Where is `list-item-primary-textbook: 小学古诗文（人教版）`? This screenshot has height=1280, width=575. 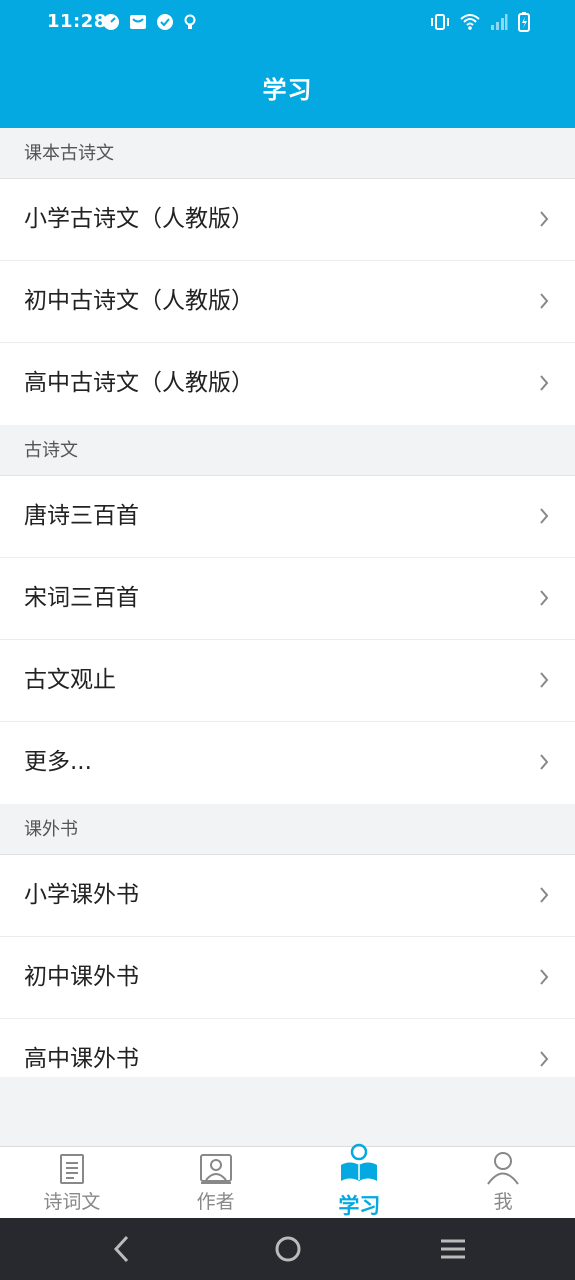
list-item-primary-textbook: 小学古诗文（人教版） is located at coordinates (287, 220).